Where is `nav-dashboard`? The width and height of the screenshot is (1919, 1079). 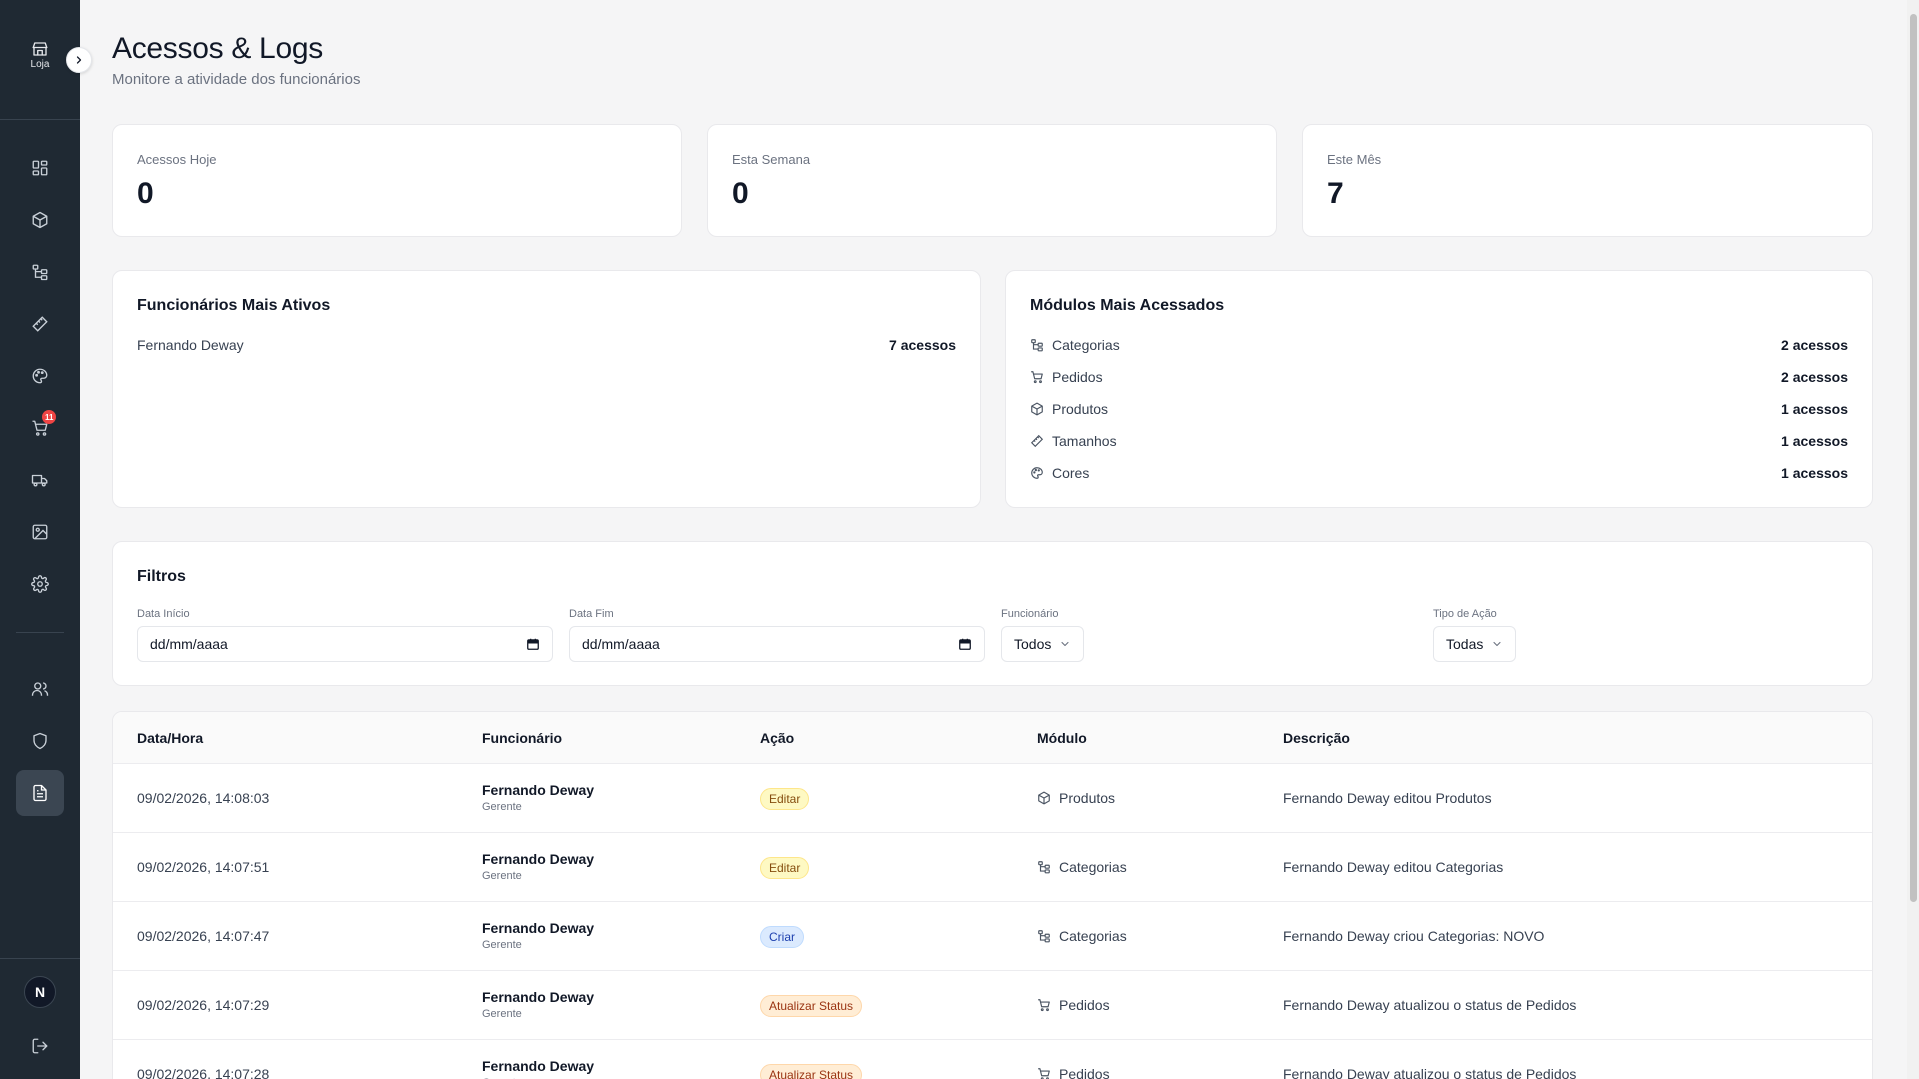 nav-dashboard is located at coordinates (40, 168).